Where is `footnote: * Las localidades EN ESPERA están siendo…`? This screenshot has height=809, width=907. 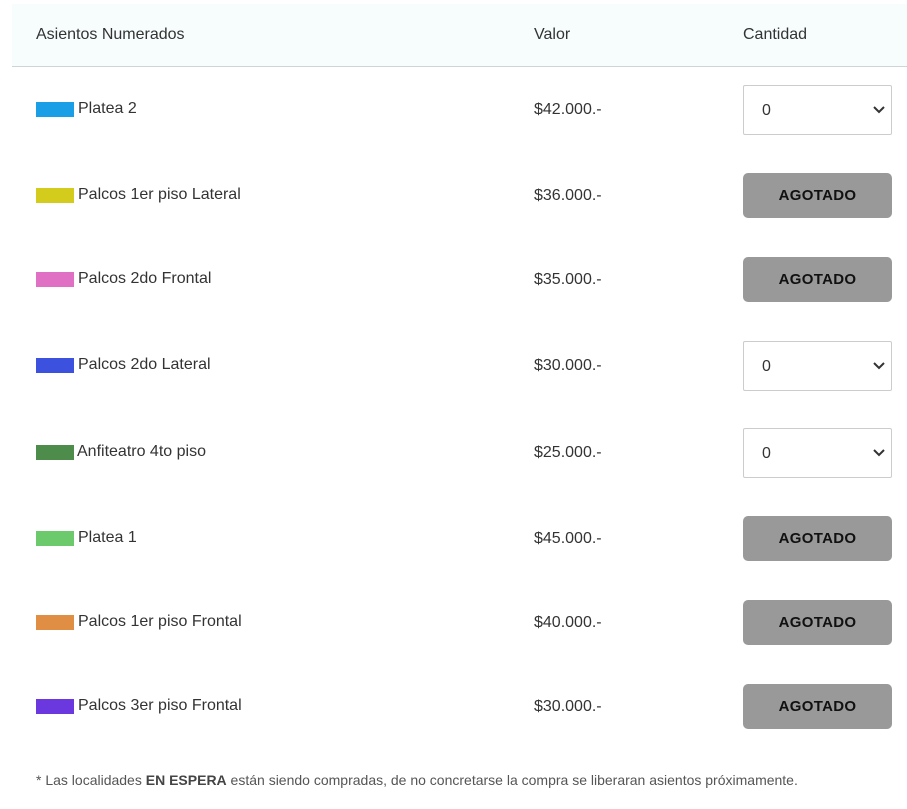
footnote: * Las localidades EN ESPERA están siendo… is located at coordinates (417, 780).